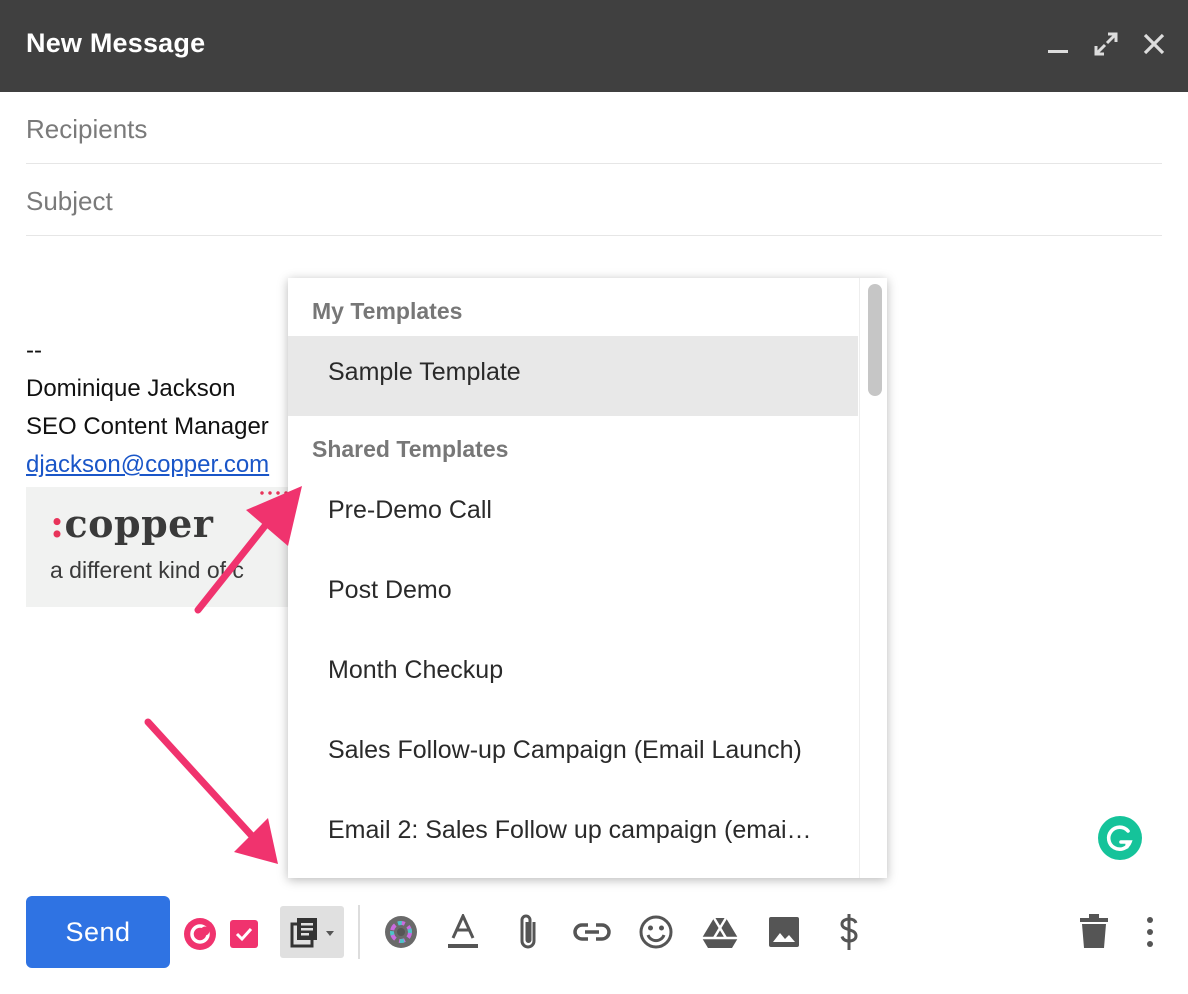 The height and width of the screenshot is (994, 1188). I want to click on minimize-icon, so click(1058, 44).